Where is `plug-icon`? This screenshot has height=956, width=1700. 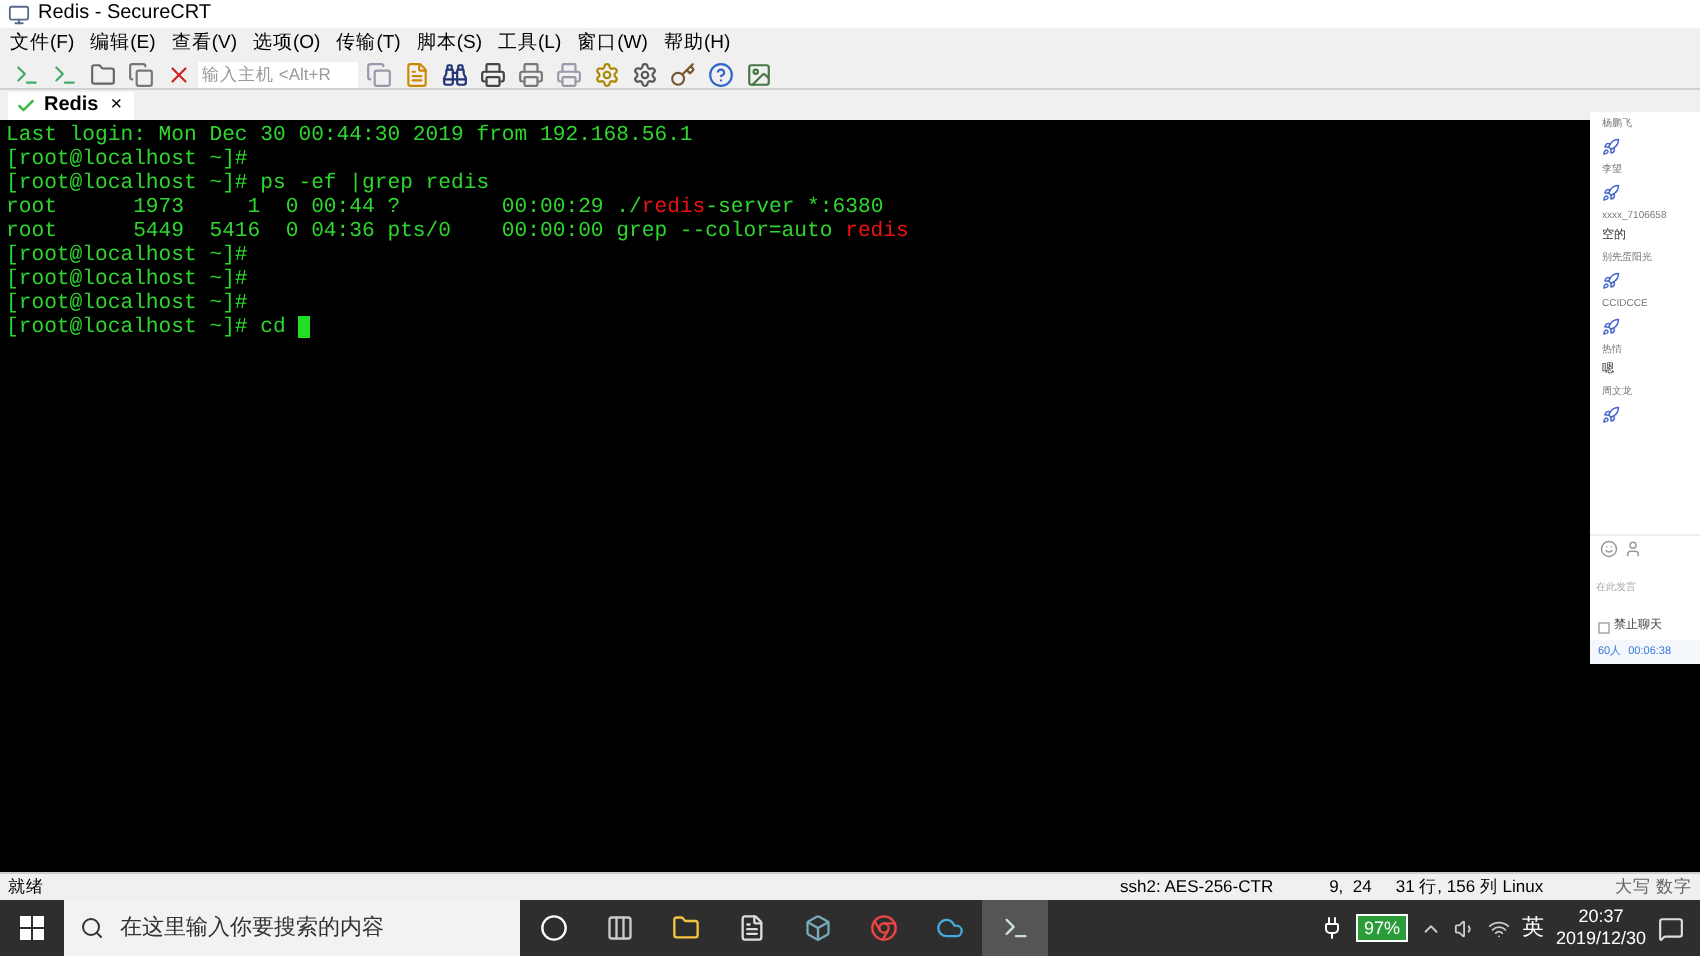 plug-icon is located at coordinates (1331, 928).